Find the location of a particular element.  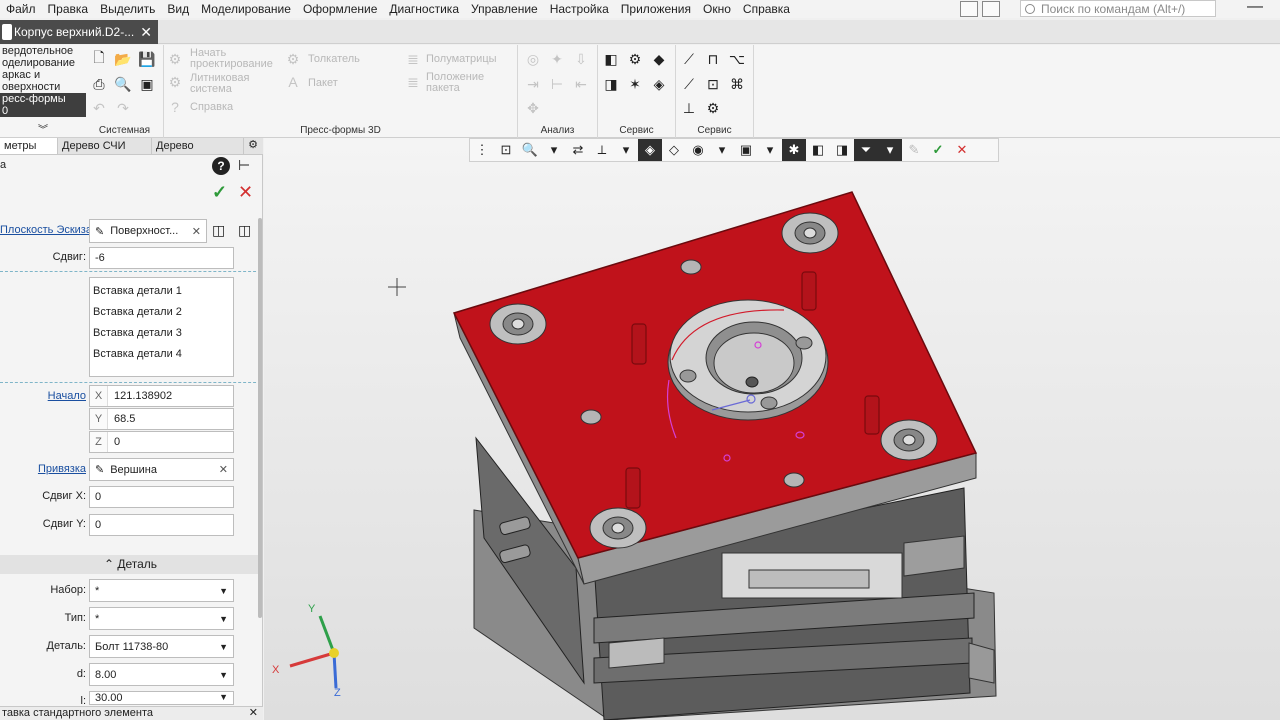

sketch-plane-label: Плоскость Эскиза is located at coordinates (46, 230).